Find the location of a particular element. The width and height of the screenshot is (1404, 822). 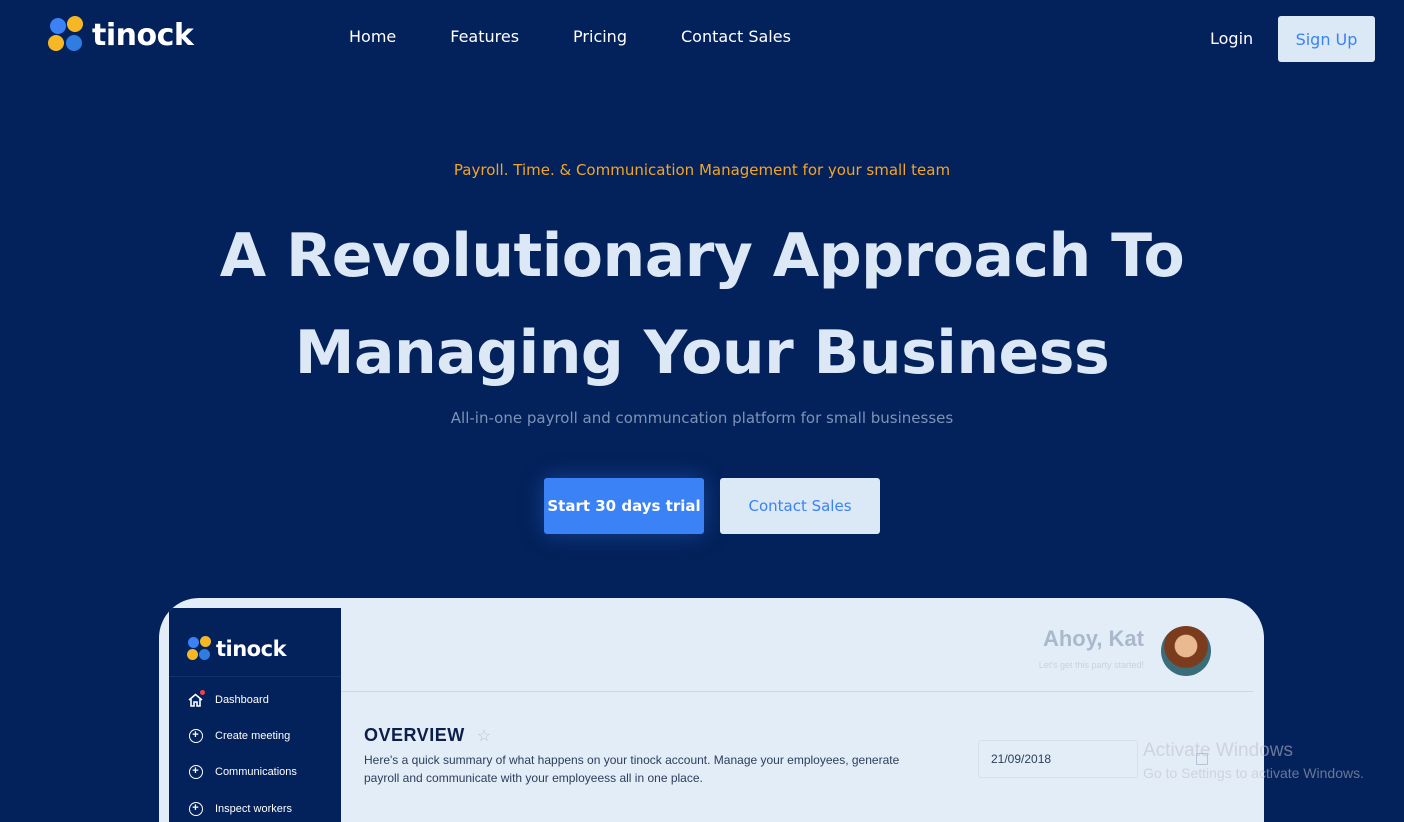

watermark-line-1: Activate Windows is located at coordinates (1218, 750).